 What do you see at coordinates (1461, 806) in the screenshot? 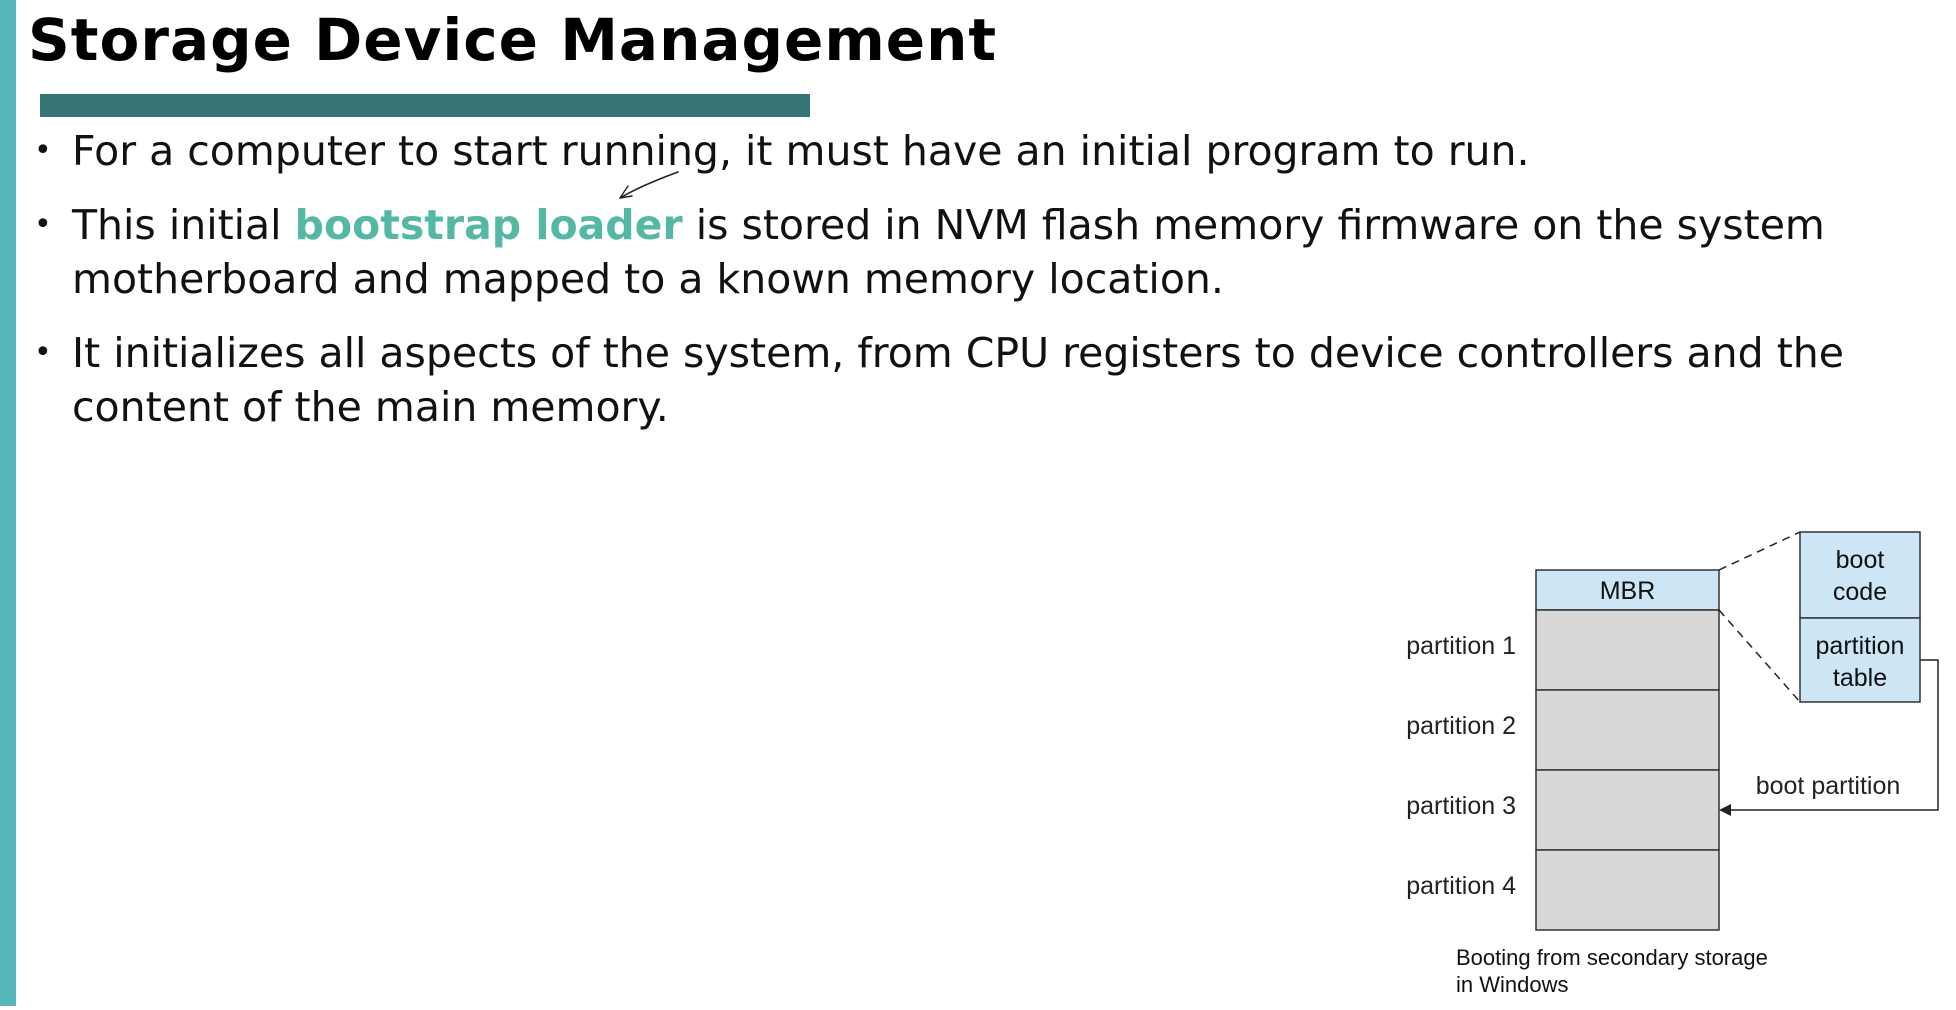
I see `partition-3-label: partition 3` at bounding box center [1461, 806].